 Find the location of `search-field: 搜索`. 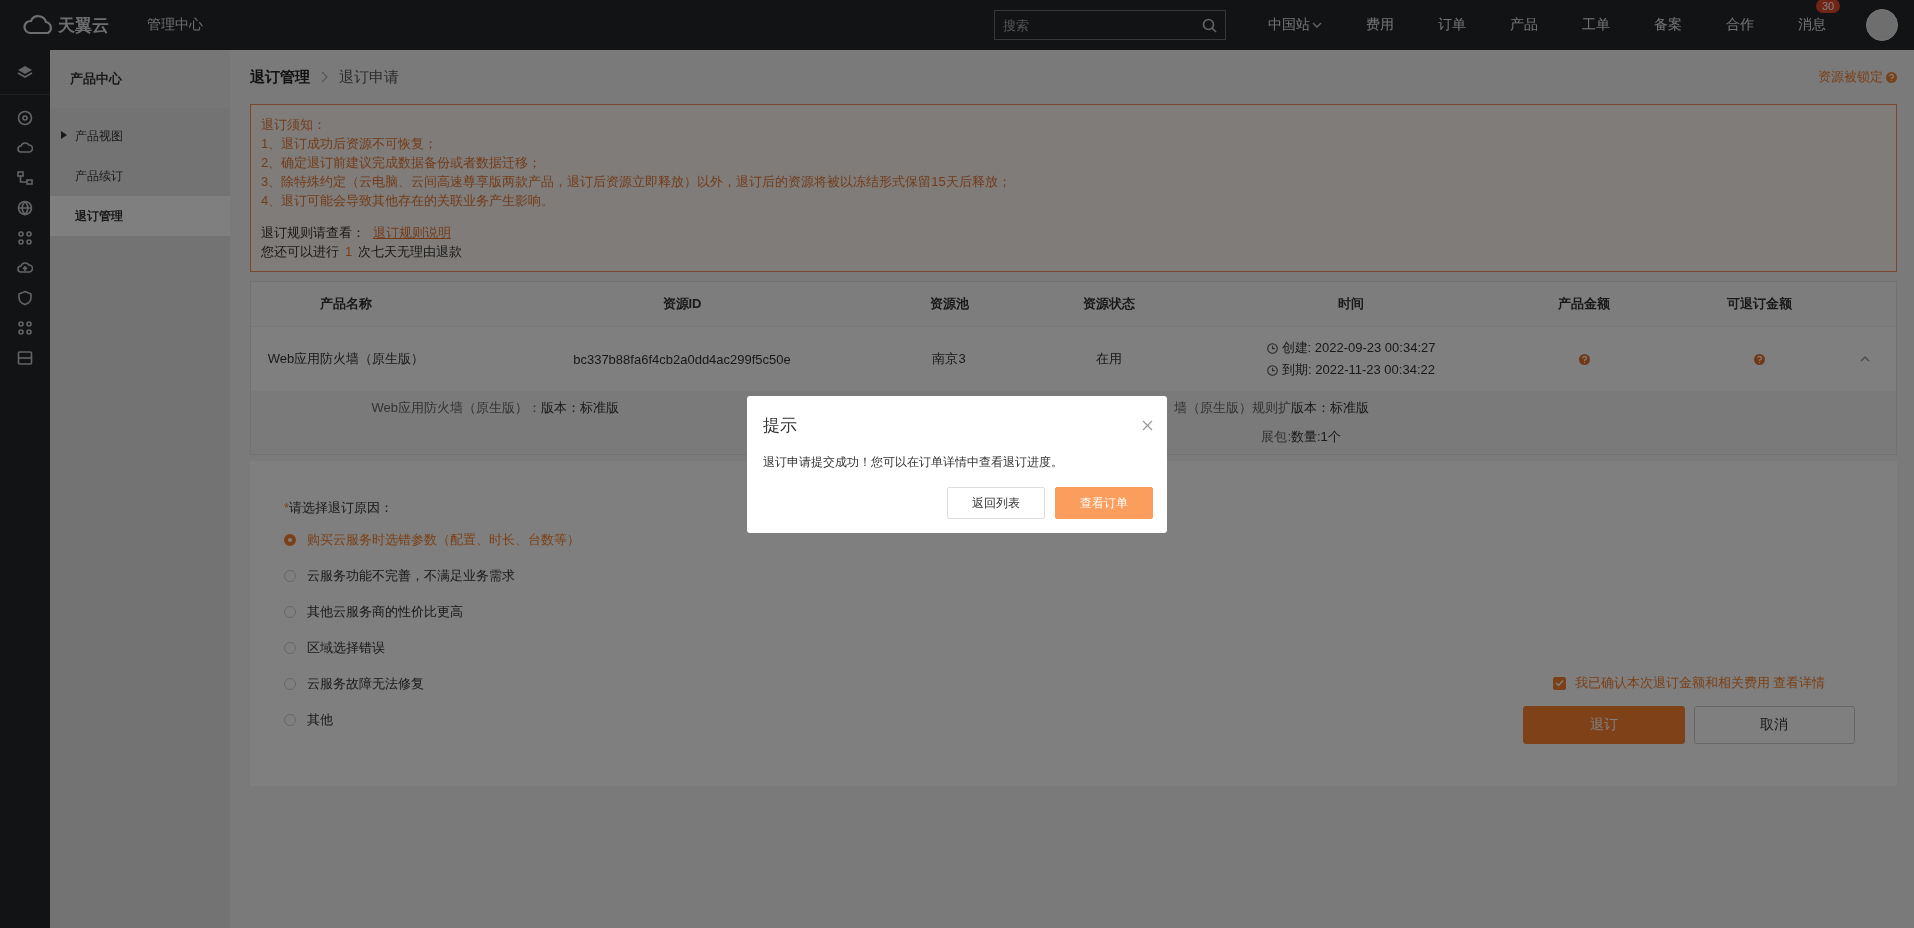

search-field: 搜索 is located at coordinates (1110, 25).